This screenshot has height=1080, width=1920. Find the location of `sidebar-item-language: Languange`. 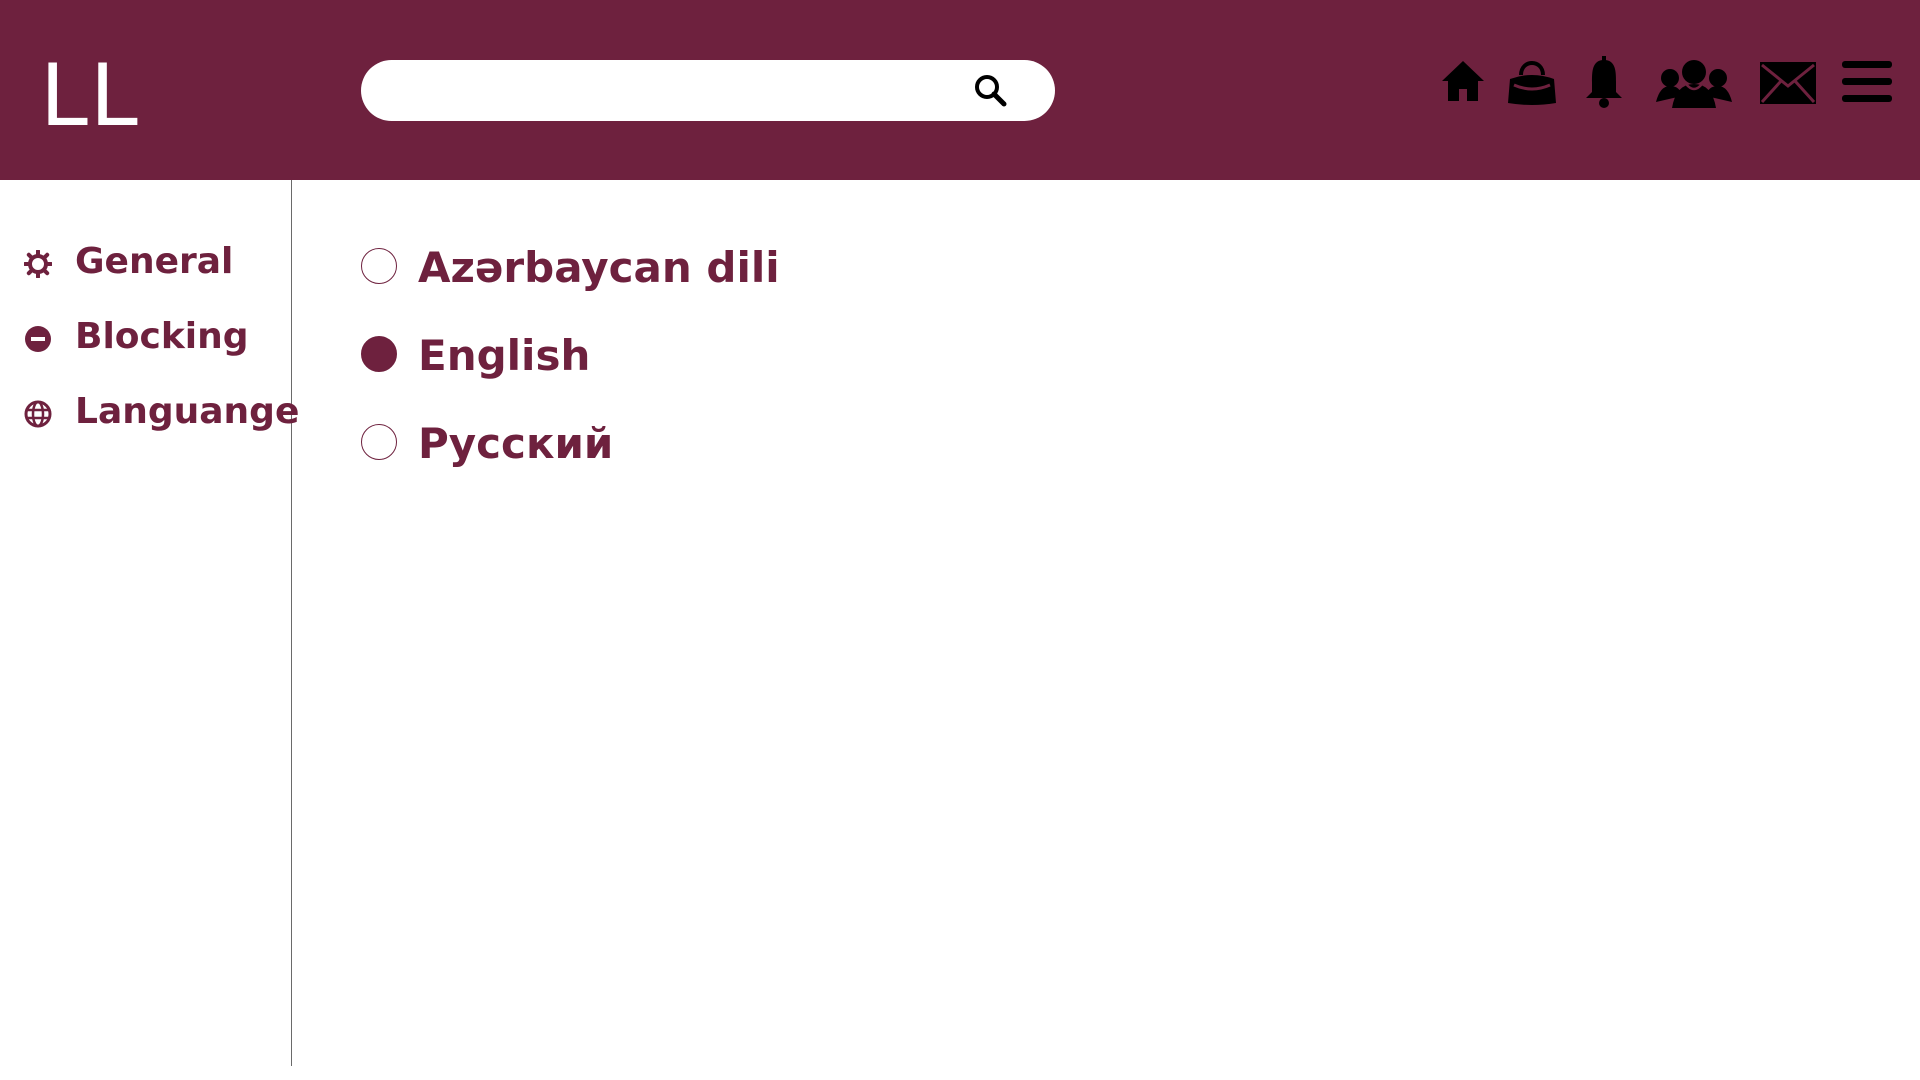

sidebar-item-language: Languange is located at coordinates (149, 413).